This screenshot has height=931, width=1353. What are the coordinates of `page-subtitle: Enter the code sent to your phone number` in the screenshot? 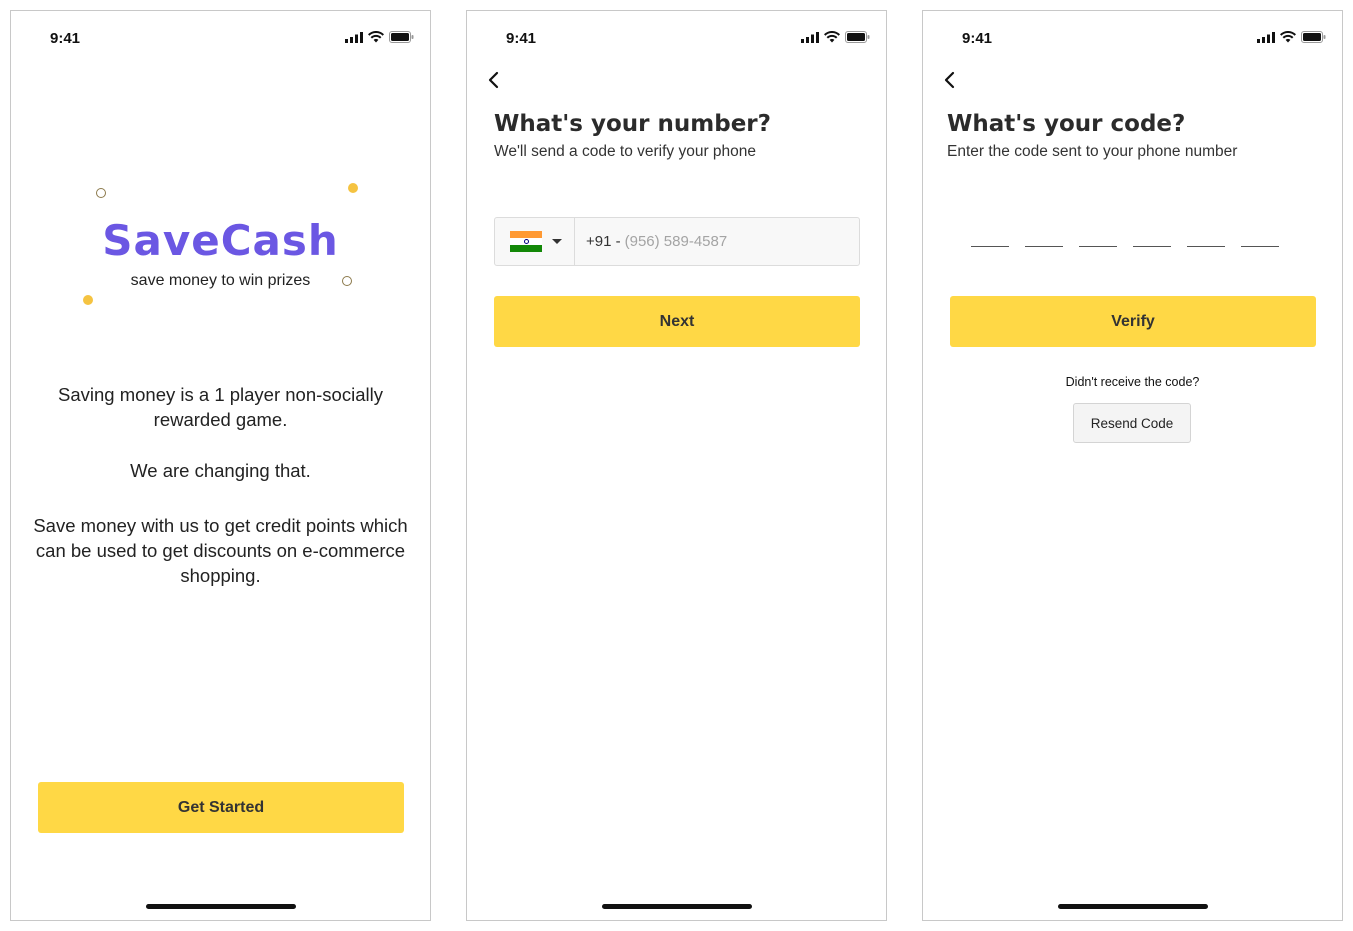 It's located at (1092, 151).